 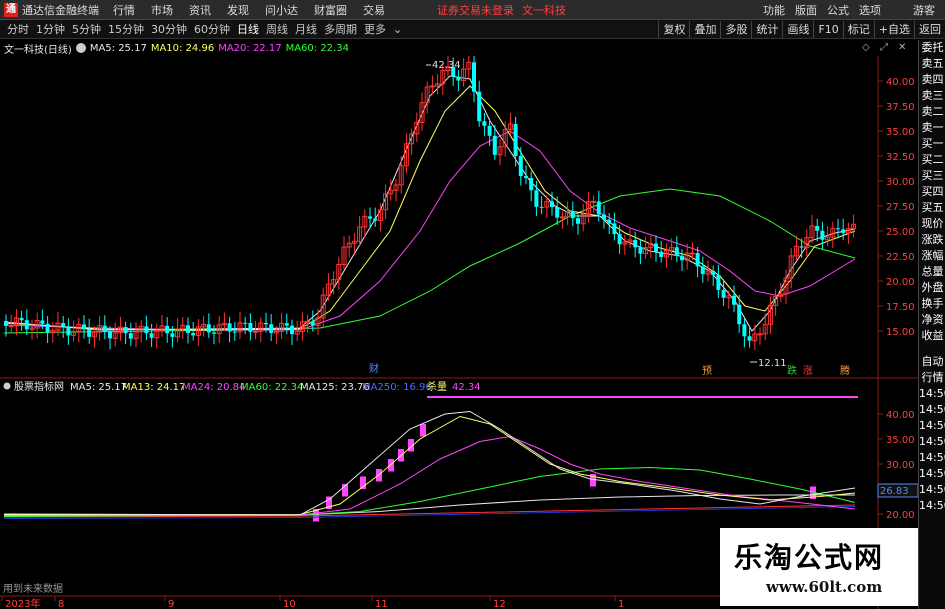 I want to click on sub-ma24-line, so click(x=429, y=475).